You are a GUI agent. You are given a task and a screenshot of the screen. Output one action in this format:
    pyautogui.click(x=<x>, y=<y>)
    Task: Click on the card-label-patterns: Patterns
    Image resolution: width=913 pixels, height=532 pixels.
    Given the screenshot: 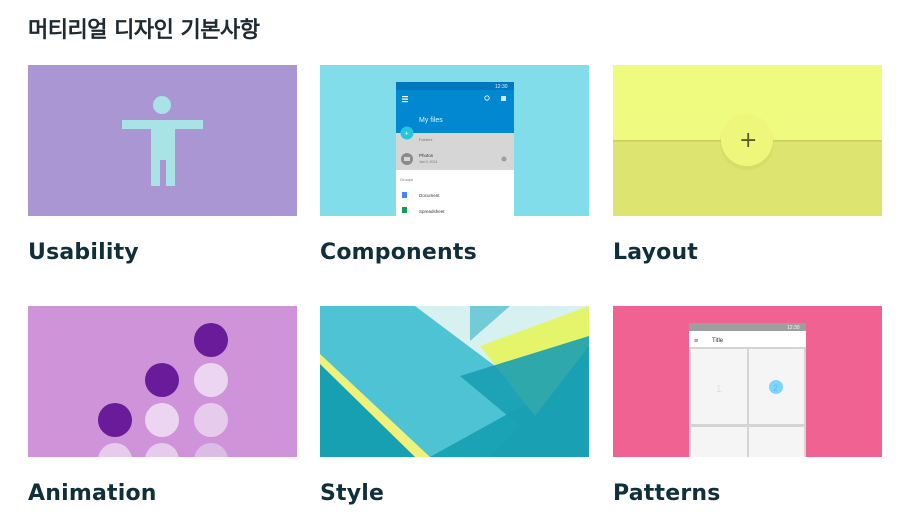 What is the action you would take?
    pyautogui.click(x=667, y=493)
    